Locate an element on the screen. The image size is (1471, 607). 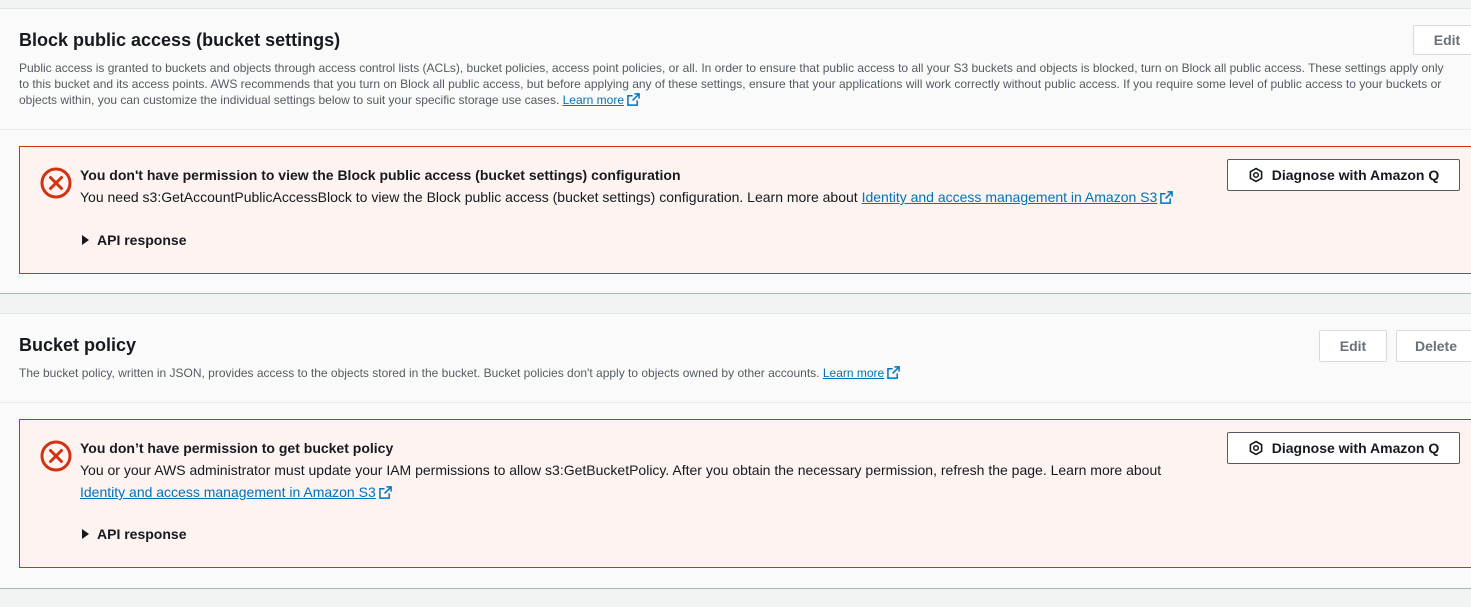
bucket-policy-learn-more-link: Learn more is located at coordinates (853, 373).